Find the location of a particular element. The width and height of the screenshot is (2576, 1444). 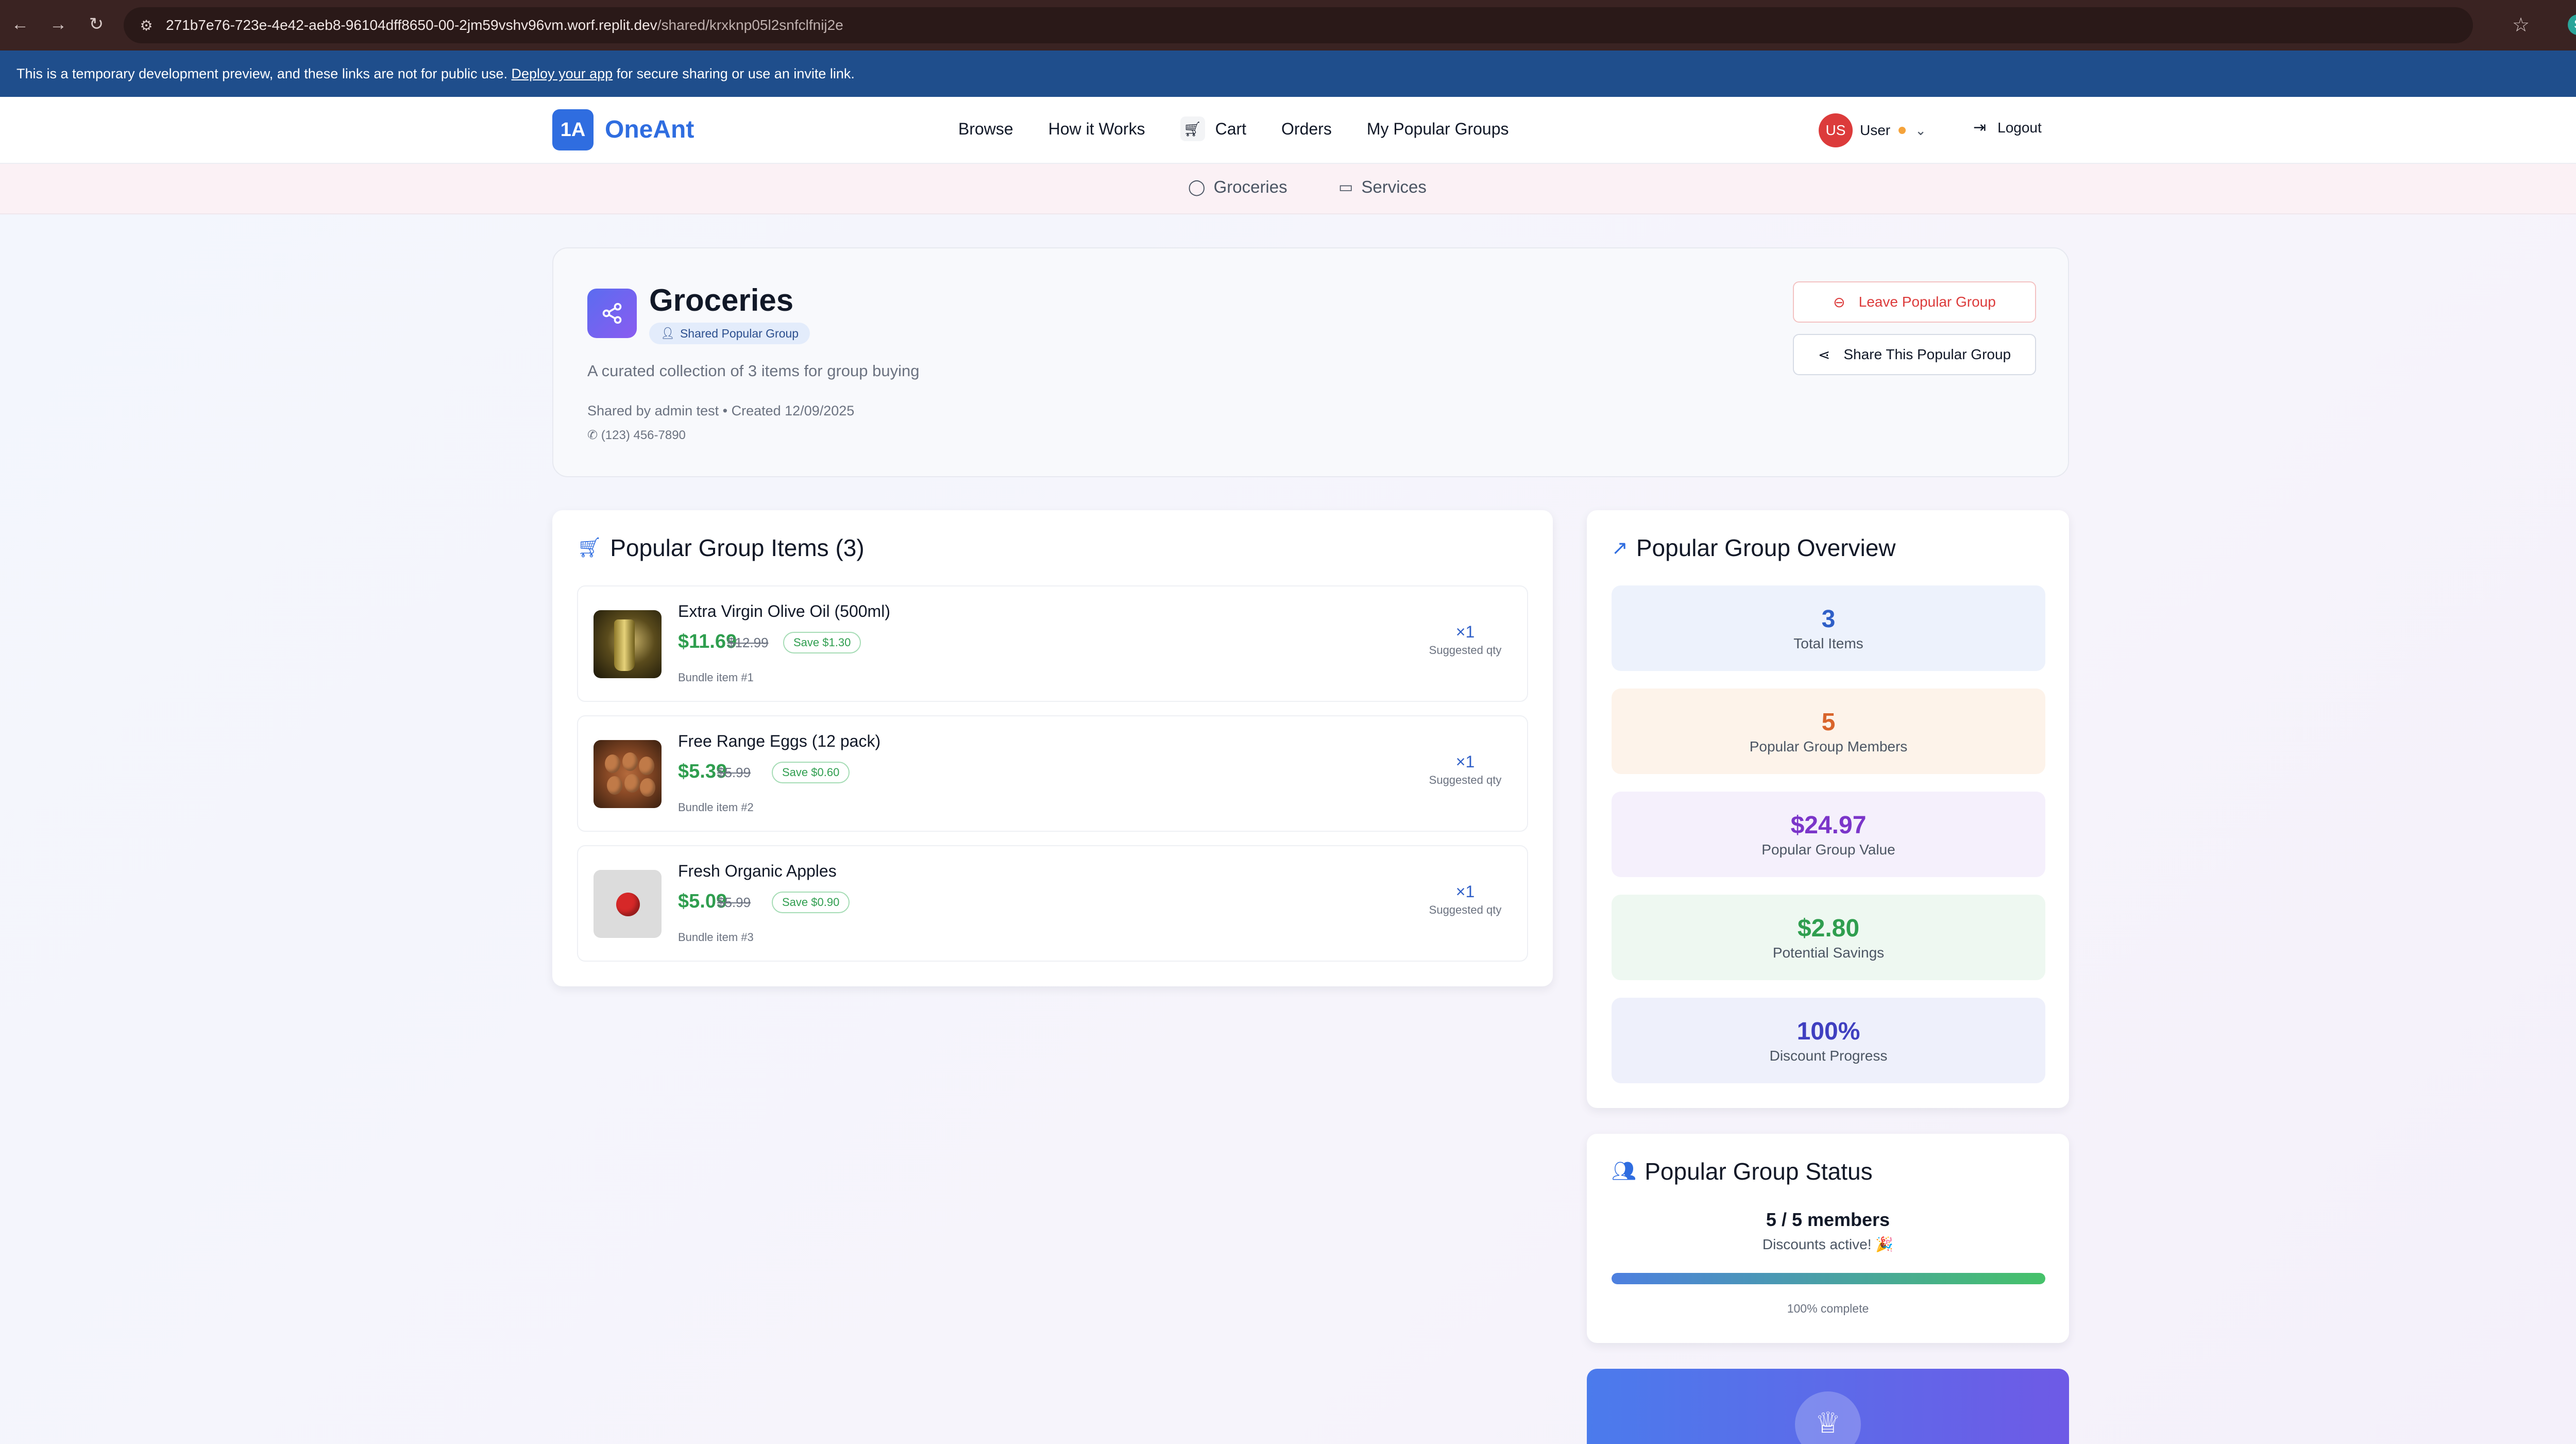

tab-services: ▭ Services is located at coordinates (1382, 187).